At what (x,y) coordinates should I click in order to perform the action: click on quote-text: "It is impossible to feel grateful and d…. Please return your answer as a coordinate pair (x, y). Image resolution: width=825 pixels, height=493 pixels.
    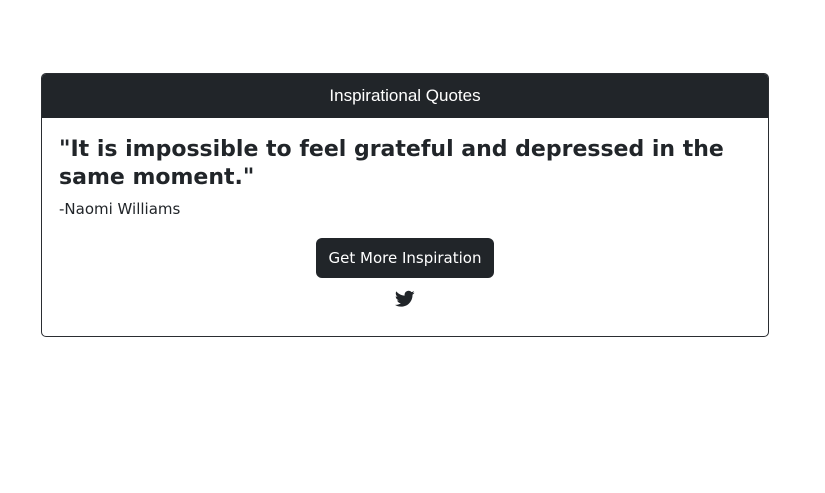
    Looking at the image, I should click on (391, 163).